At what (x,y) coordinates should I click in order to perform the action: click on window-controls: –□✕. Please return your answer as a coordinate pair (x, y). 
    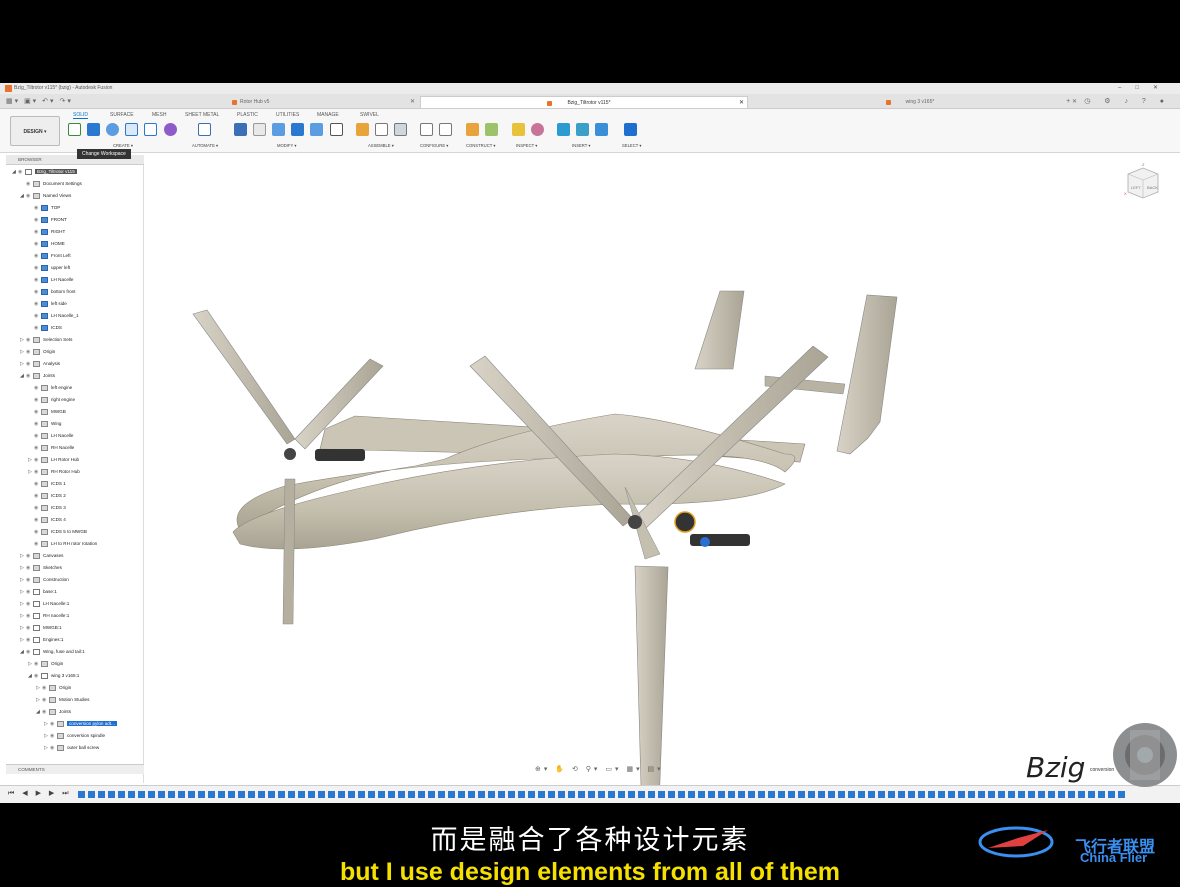
    Looking at the image, I should click on (1145, 88).